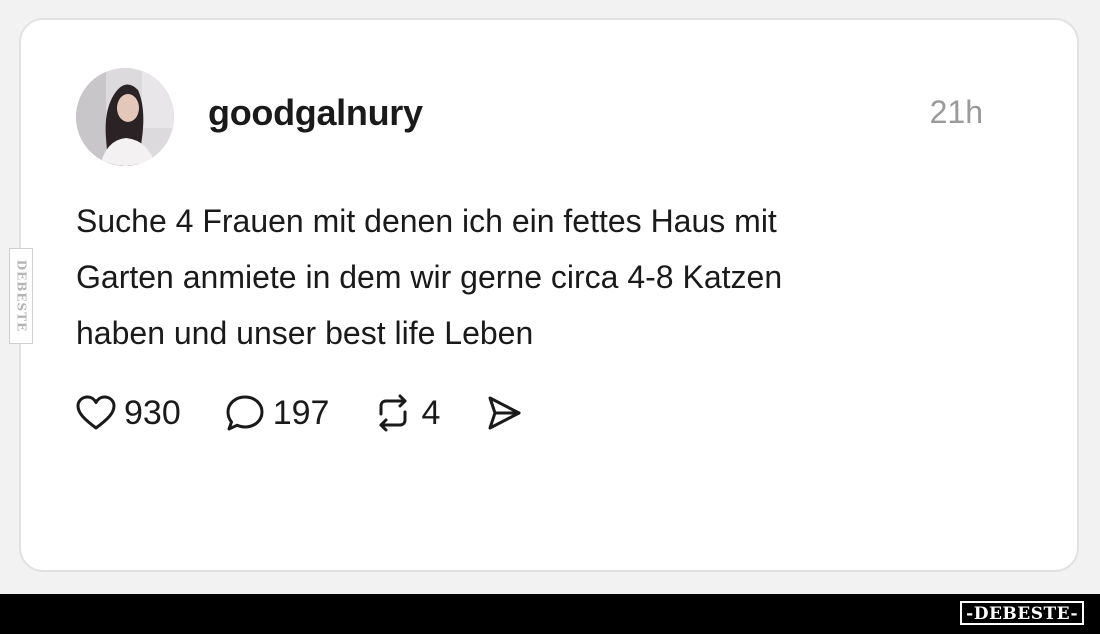 This screenshot has width=1100, height=634. I want to click on send-icon, so click(504, 413).